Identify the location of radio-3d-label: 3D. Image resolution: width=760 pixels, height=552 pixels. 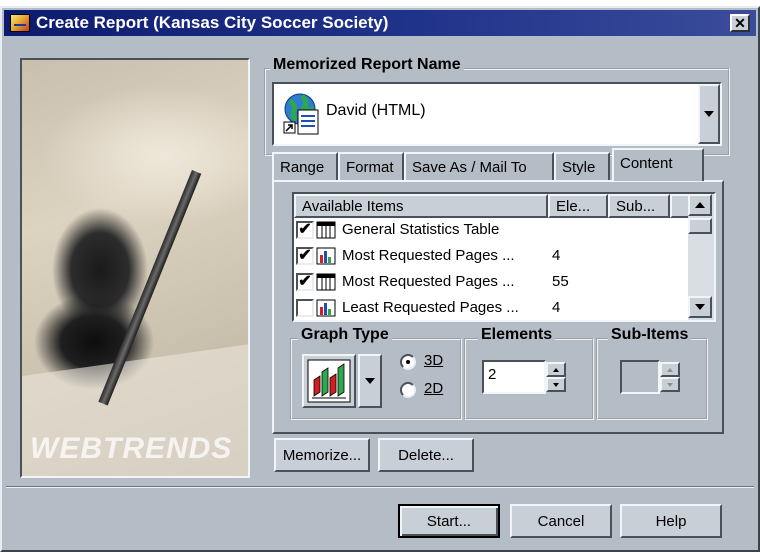
(433, 360).